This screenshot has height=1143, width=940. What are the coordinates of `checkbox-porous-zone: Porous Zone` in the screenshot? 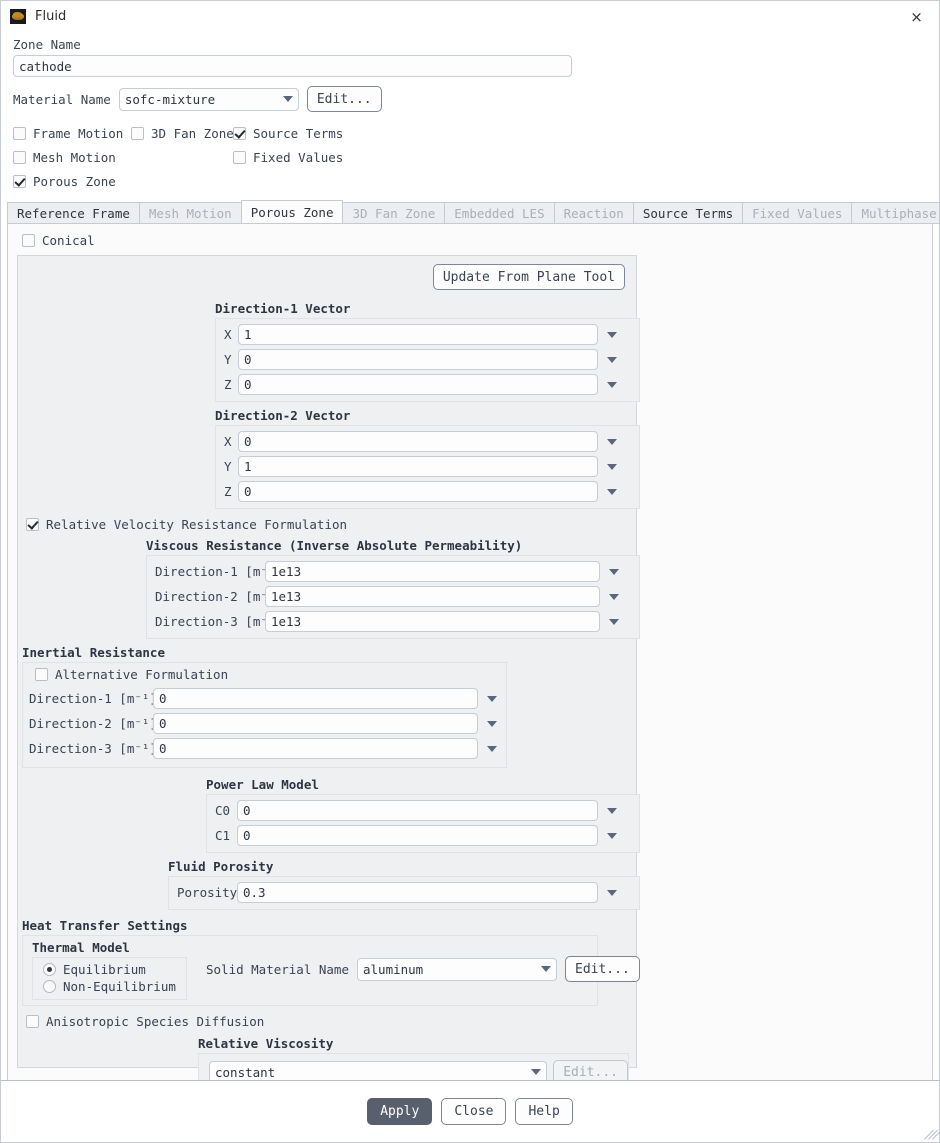 It's located at (64, 181).